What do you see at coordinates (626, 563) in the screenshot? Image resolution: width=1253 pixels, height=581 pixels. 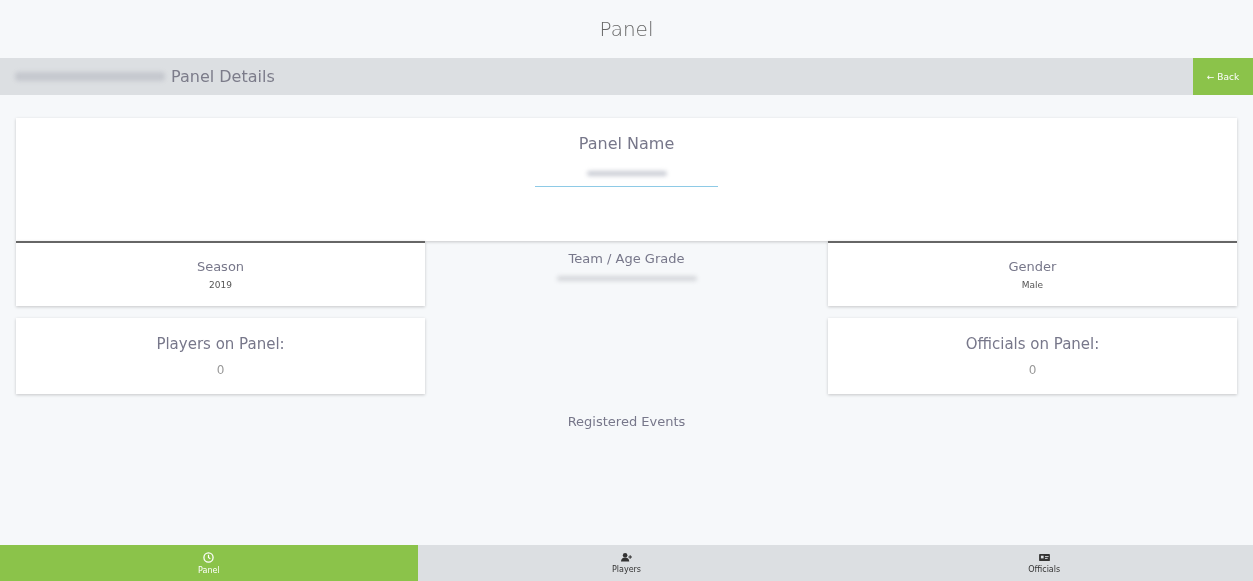 I see `tab: Players` at bounding box center [626, 563].